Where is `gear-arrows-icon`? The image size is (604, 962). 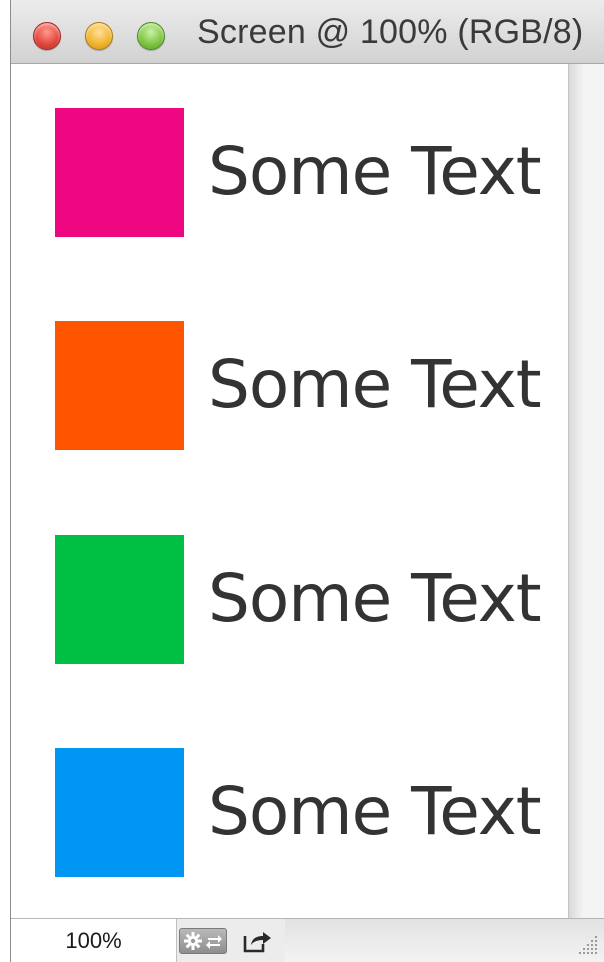
gear-arrows-icon is located at coordinates (203, 941).